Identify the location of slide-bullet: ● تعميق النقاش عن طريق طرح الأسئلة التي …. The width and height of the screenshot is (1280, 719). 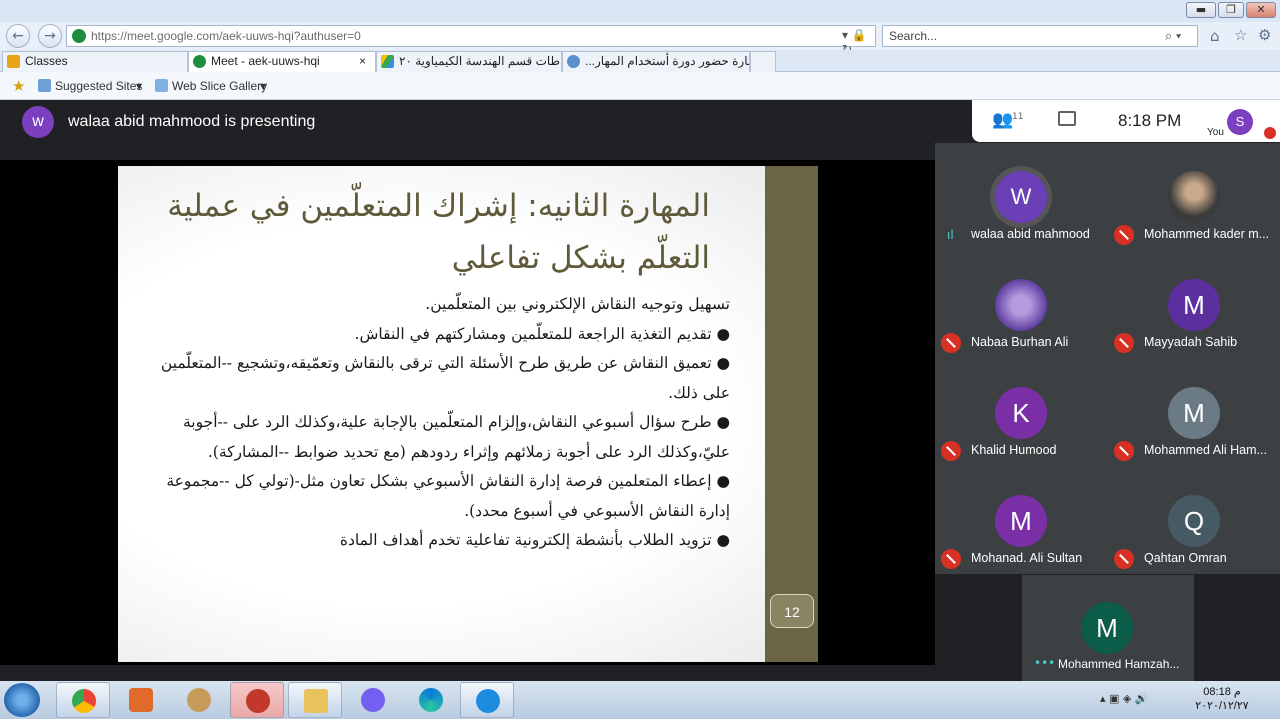
(445, 378).